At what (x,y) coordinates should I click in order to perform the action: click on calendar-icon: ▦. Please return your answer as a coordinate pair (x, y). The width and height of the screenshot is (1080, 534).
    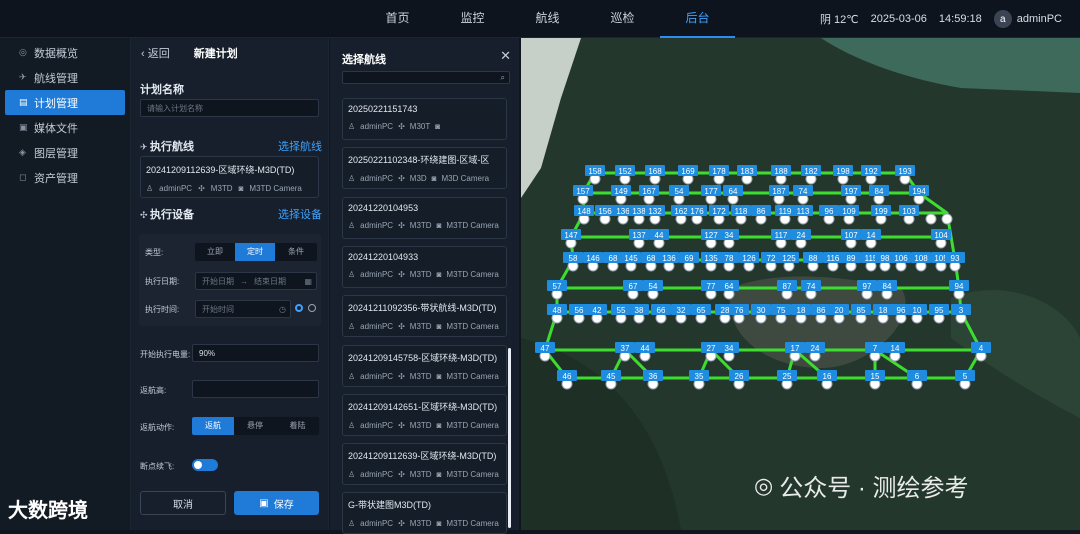
    Looking at the image, I should click on (308, 281).